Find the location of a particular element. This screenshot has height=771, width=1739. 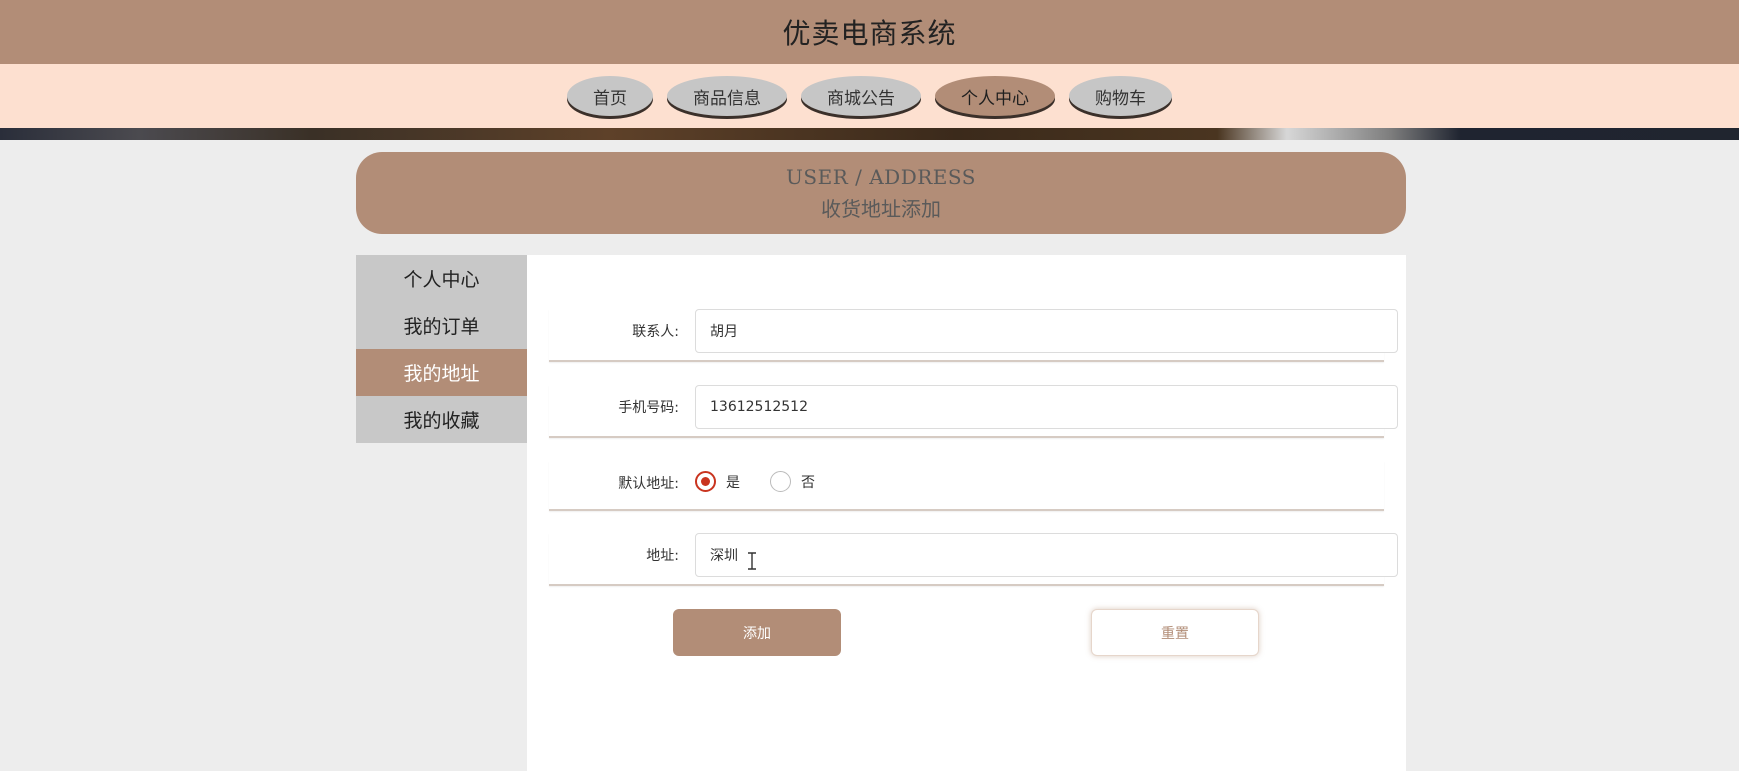

contact-input is located at coordinates (1046, 331).